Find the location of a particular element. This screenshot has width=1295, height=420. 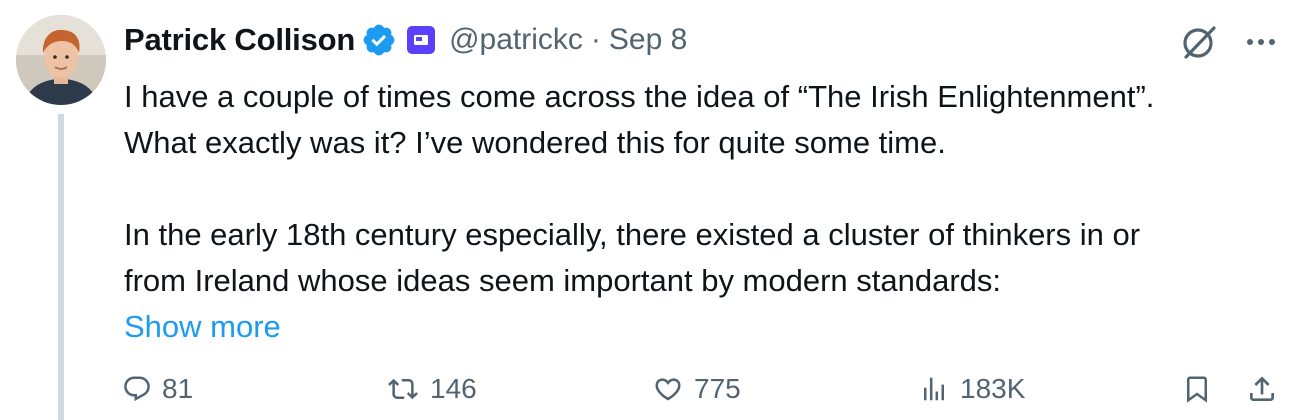

like-count: 775 is located at coordinates (717, 388).